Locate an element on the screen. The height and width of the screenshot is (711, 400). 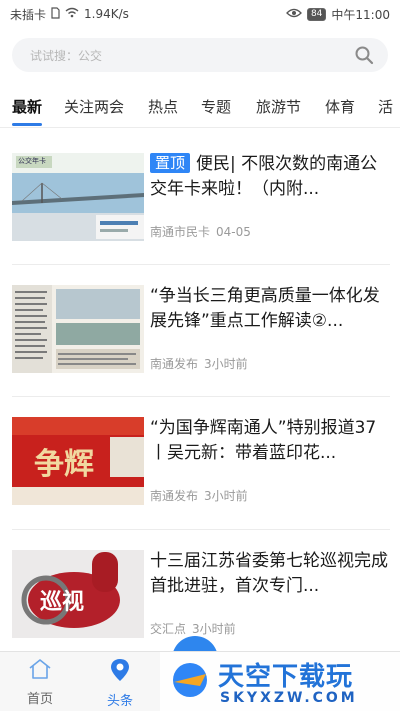
search-bar: 试试搜：公交 is located at coordinates (200, 55).